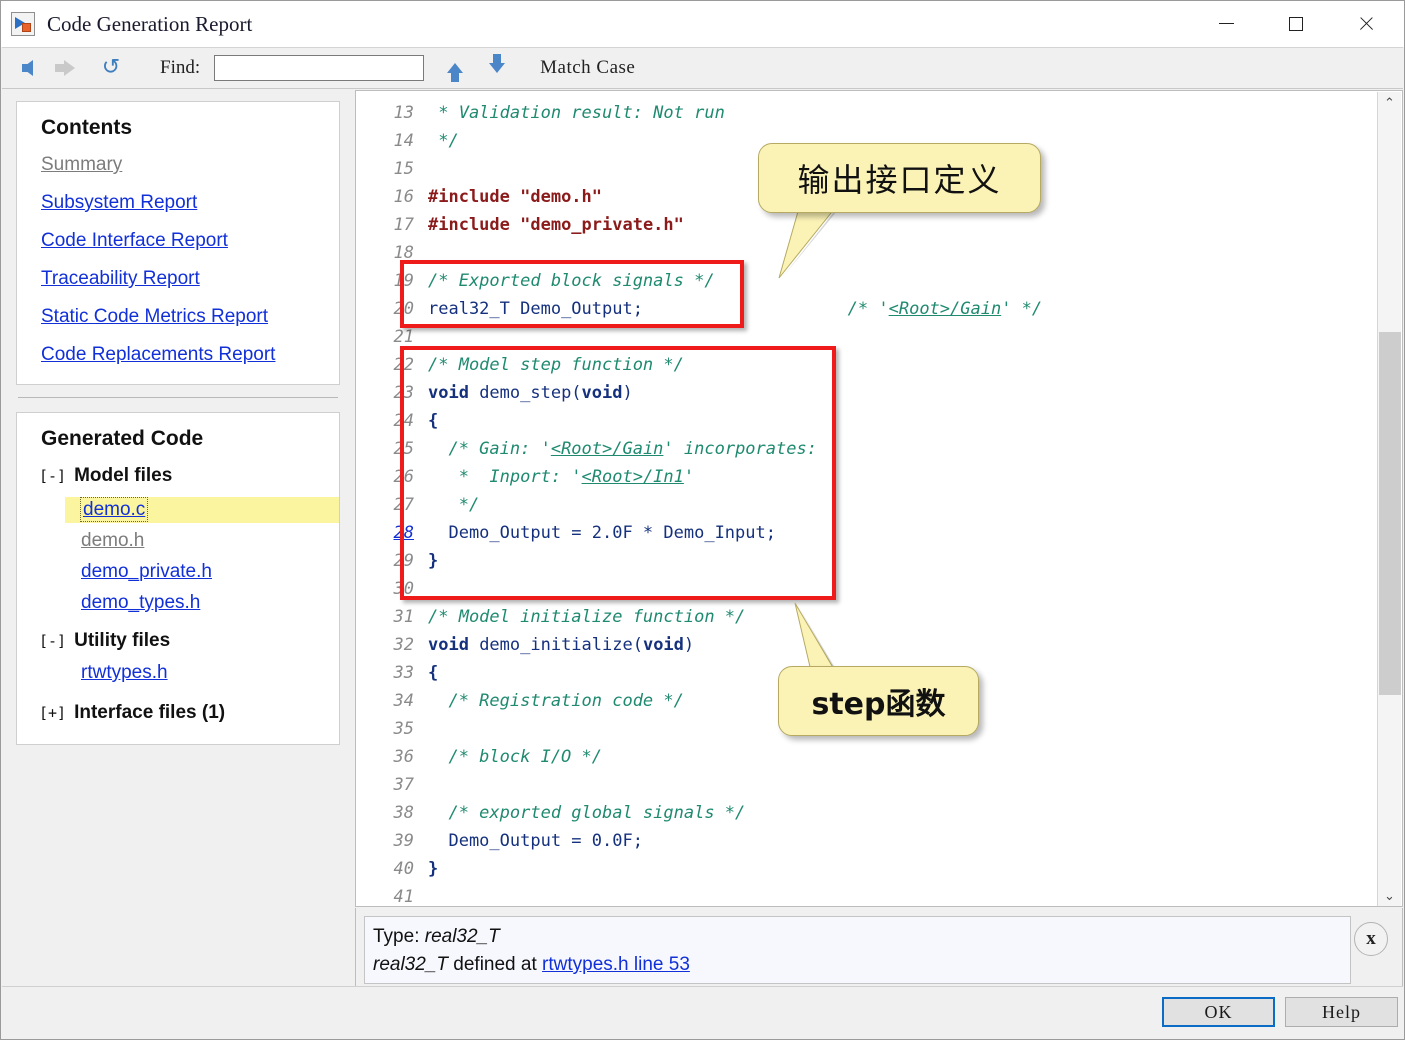 Image resolution: width=1405 pixels, height=1040 pixels. Describe the element at coordinates (69, 165) in the screenshot. I see `sidebar-link-summary: Summary` at that location.